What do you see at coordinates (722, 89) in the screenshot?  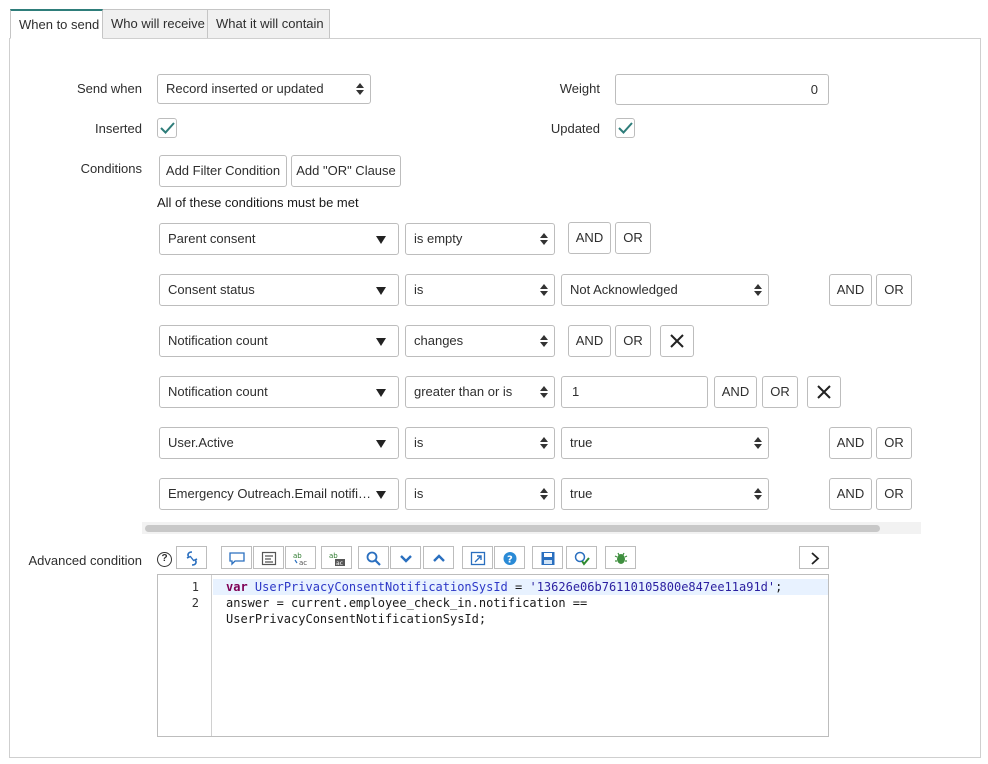 I see `weight-input: 0` at bounding box center [722, 89].